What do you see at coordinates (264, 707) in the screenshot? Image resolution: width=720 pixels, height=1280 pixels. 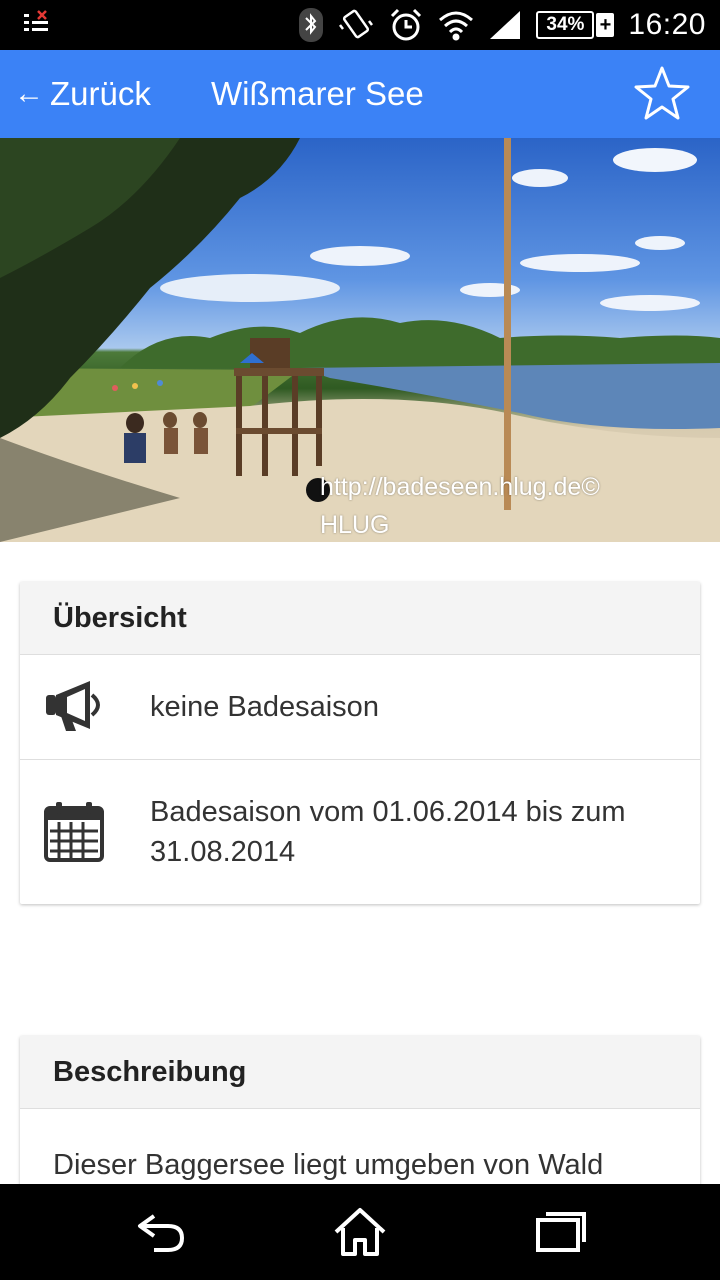 I see `season-status-text: keine Badesaison` at bounding box center [264, 707].